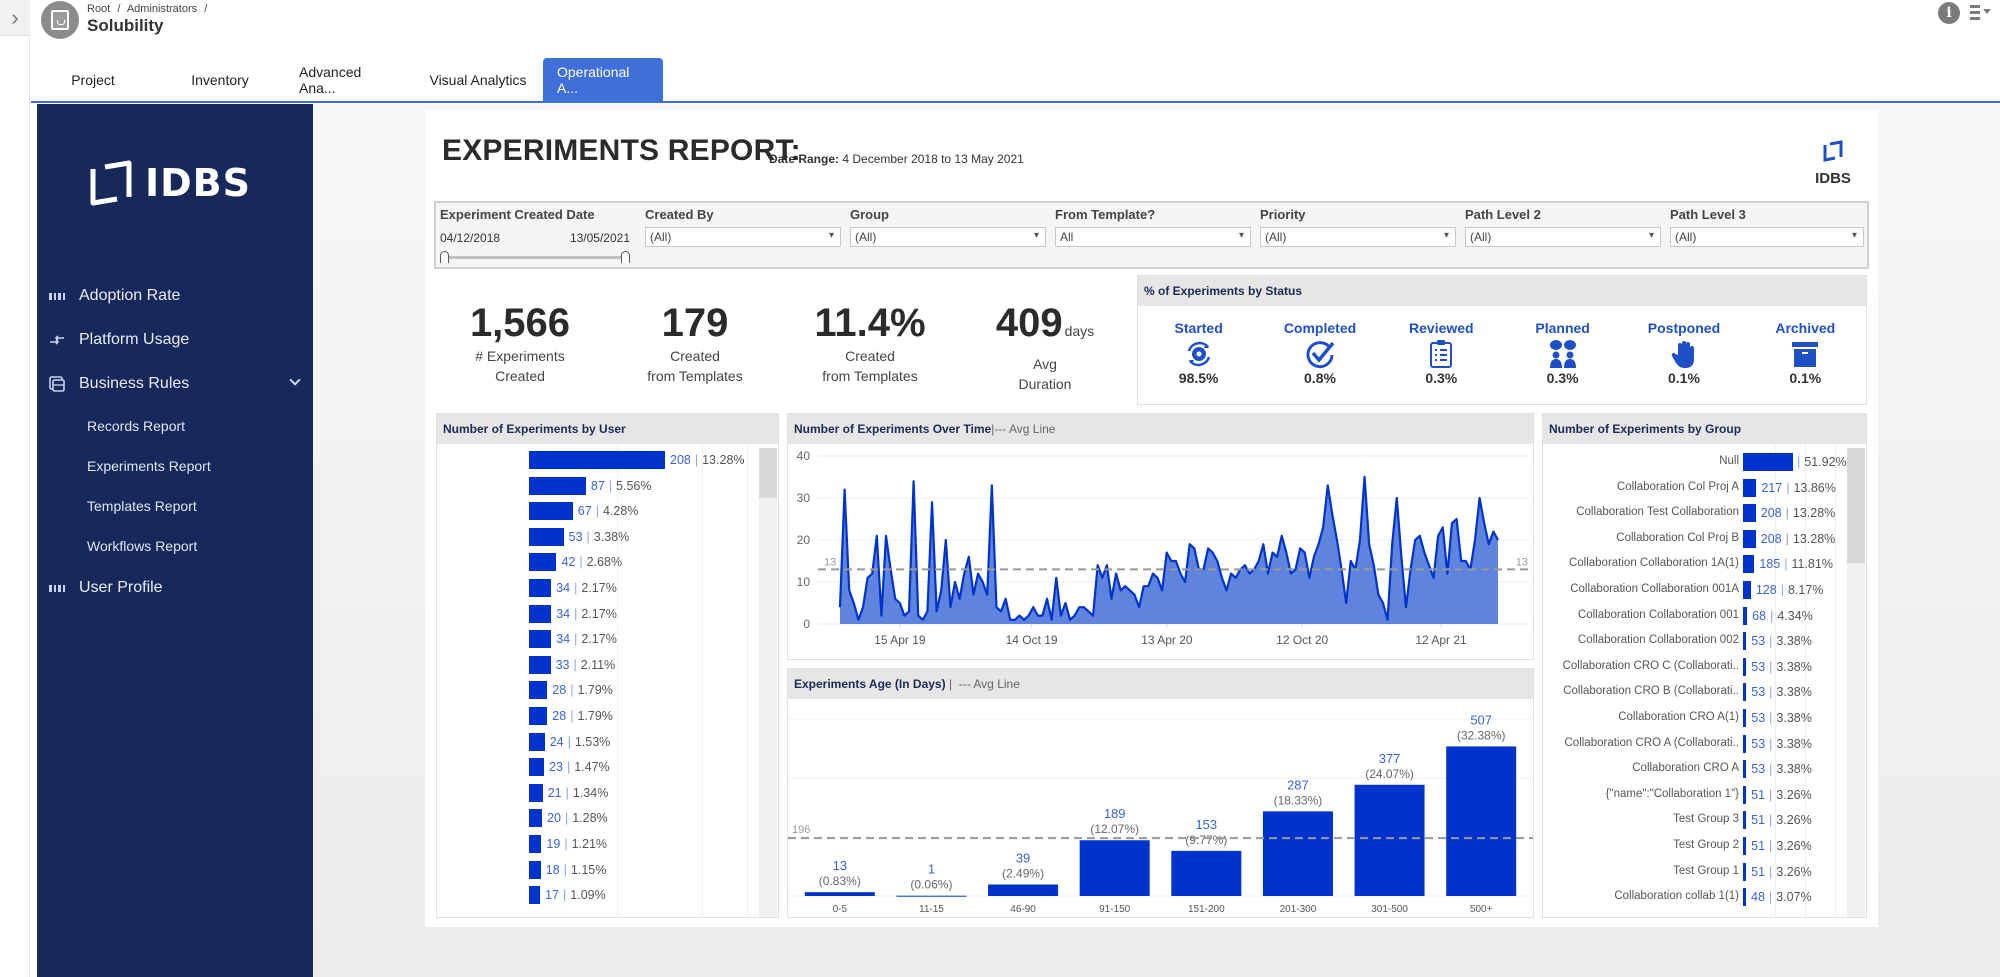 The height and width of the screenshot is (977, 2000). What do you see at coordinates (931, 909) in the screenshot?
I see `x-category-label: 11-15` at bounding box center [931, 909].